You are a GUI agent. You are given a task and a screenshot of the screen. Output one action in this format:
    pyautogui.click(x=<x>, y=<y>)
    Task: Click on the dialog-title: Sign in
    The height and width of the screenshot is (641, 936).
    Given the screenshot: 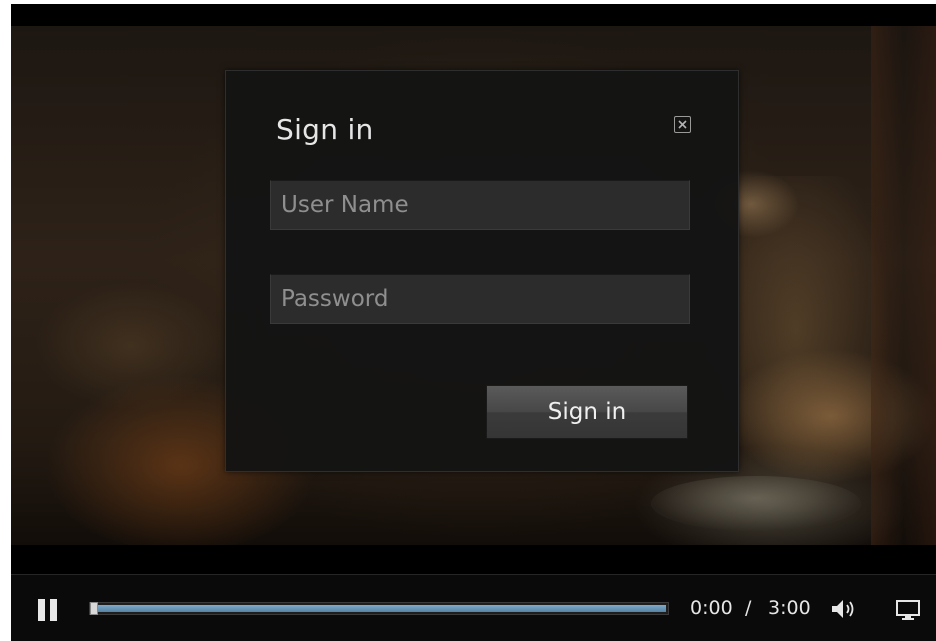 What is the action you would take?
    pyautogui.click(x=325, y=129)
    